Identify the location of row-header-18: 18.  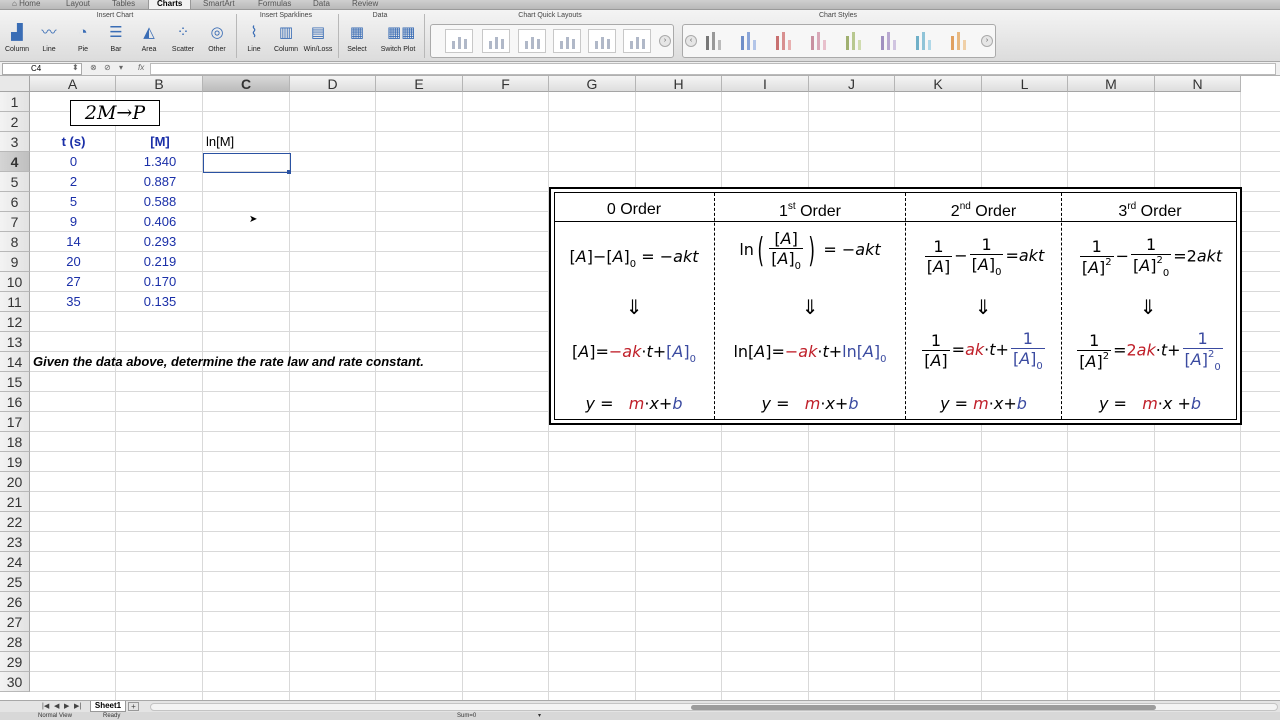
(15, 442).